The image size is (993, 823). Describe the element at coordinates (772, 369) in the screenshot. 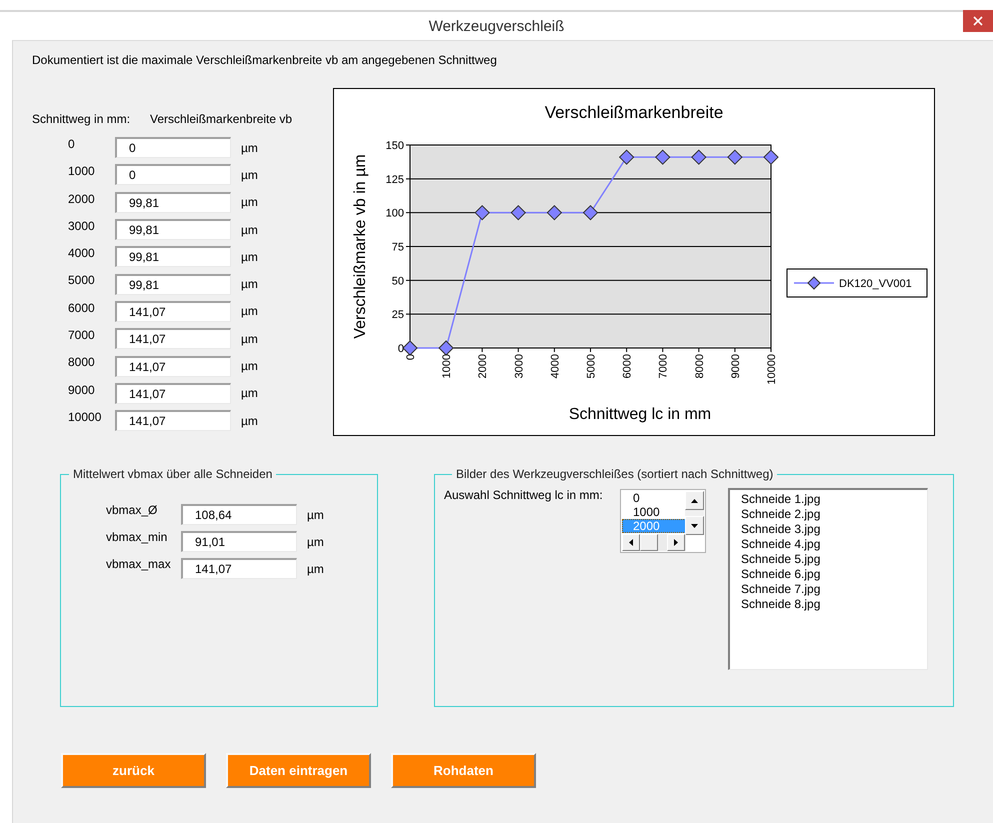

I see `tick-label: 10000` at that location.